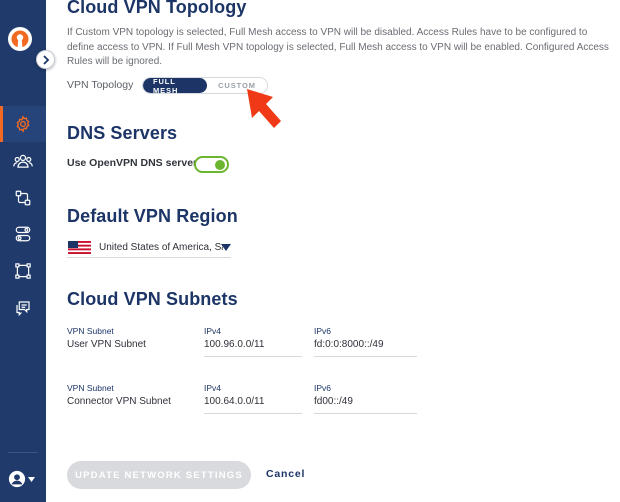 Image resolution: width=620 pixels, height=502 pixels. I want to click on network-icon, so click(23, 198).